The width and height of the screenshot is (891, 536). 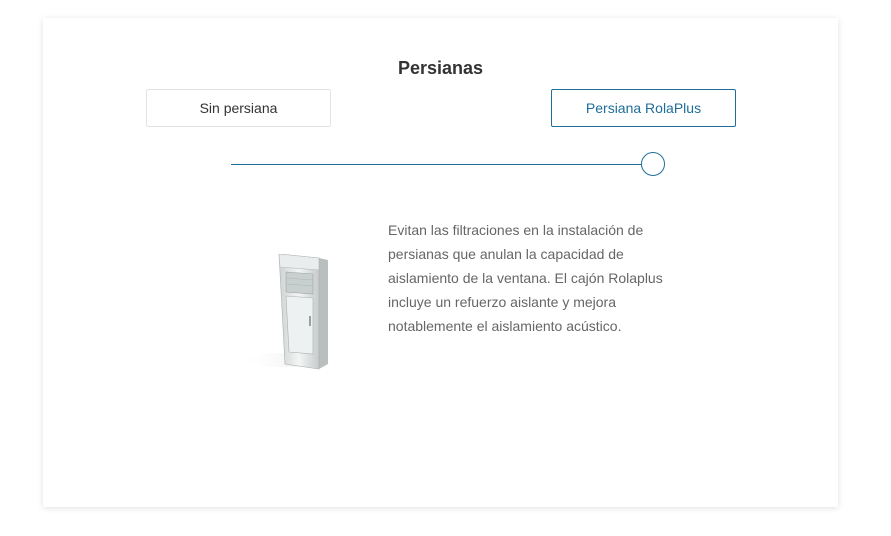 I want to click on window-with-shutter-image, so click(x=283, y=313).